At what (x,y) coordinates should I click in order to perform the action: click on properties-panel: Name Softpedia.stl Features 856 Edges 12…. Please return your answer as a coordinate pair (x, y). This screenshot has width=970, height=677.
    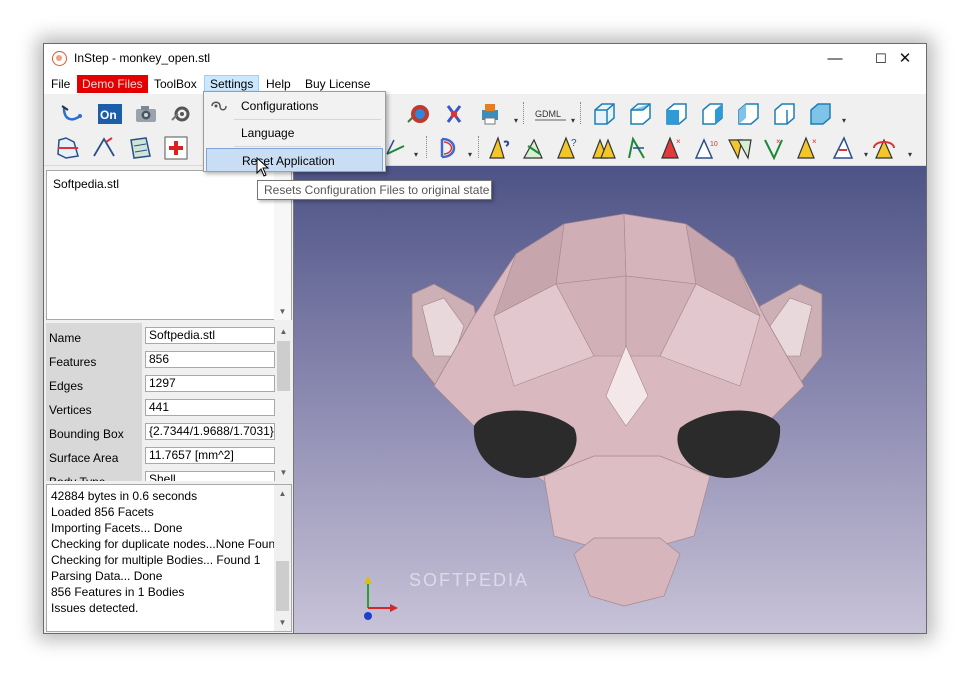
    Looking at the image, I should click on (169, 402).